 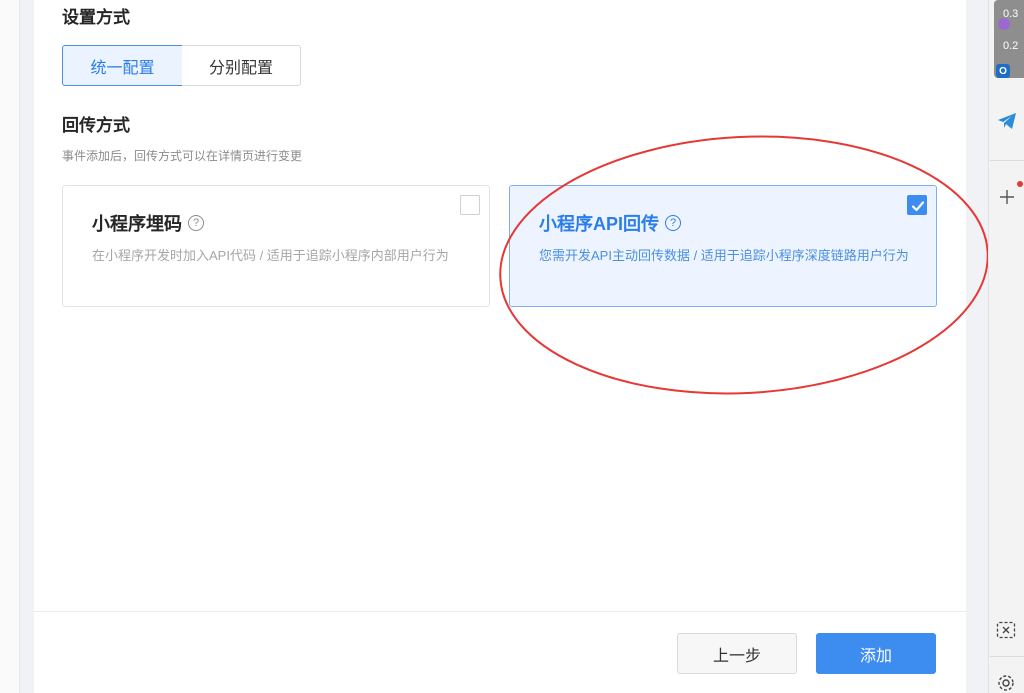 What do you see at coordinates (876, 653) in the screenshot?
I see `add-button: 添加` at bounding box center [876, 653].